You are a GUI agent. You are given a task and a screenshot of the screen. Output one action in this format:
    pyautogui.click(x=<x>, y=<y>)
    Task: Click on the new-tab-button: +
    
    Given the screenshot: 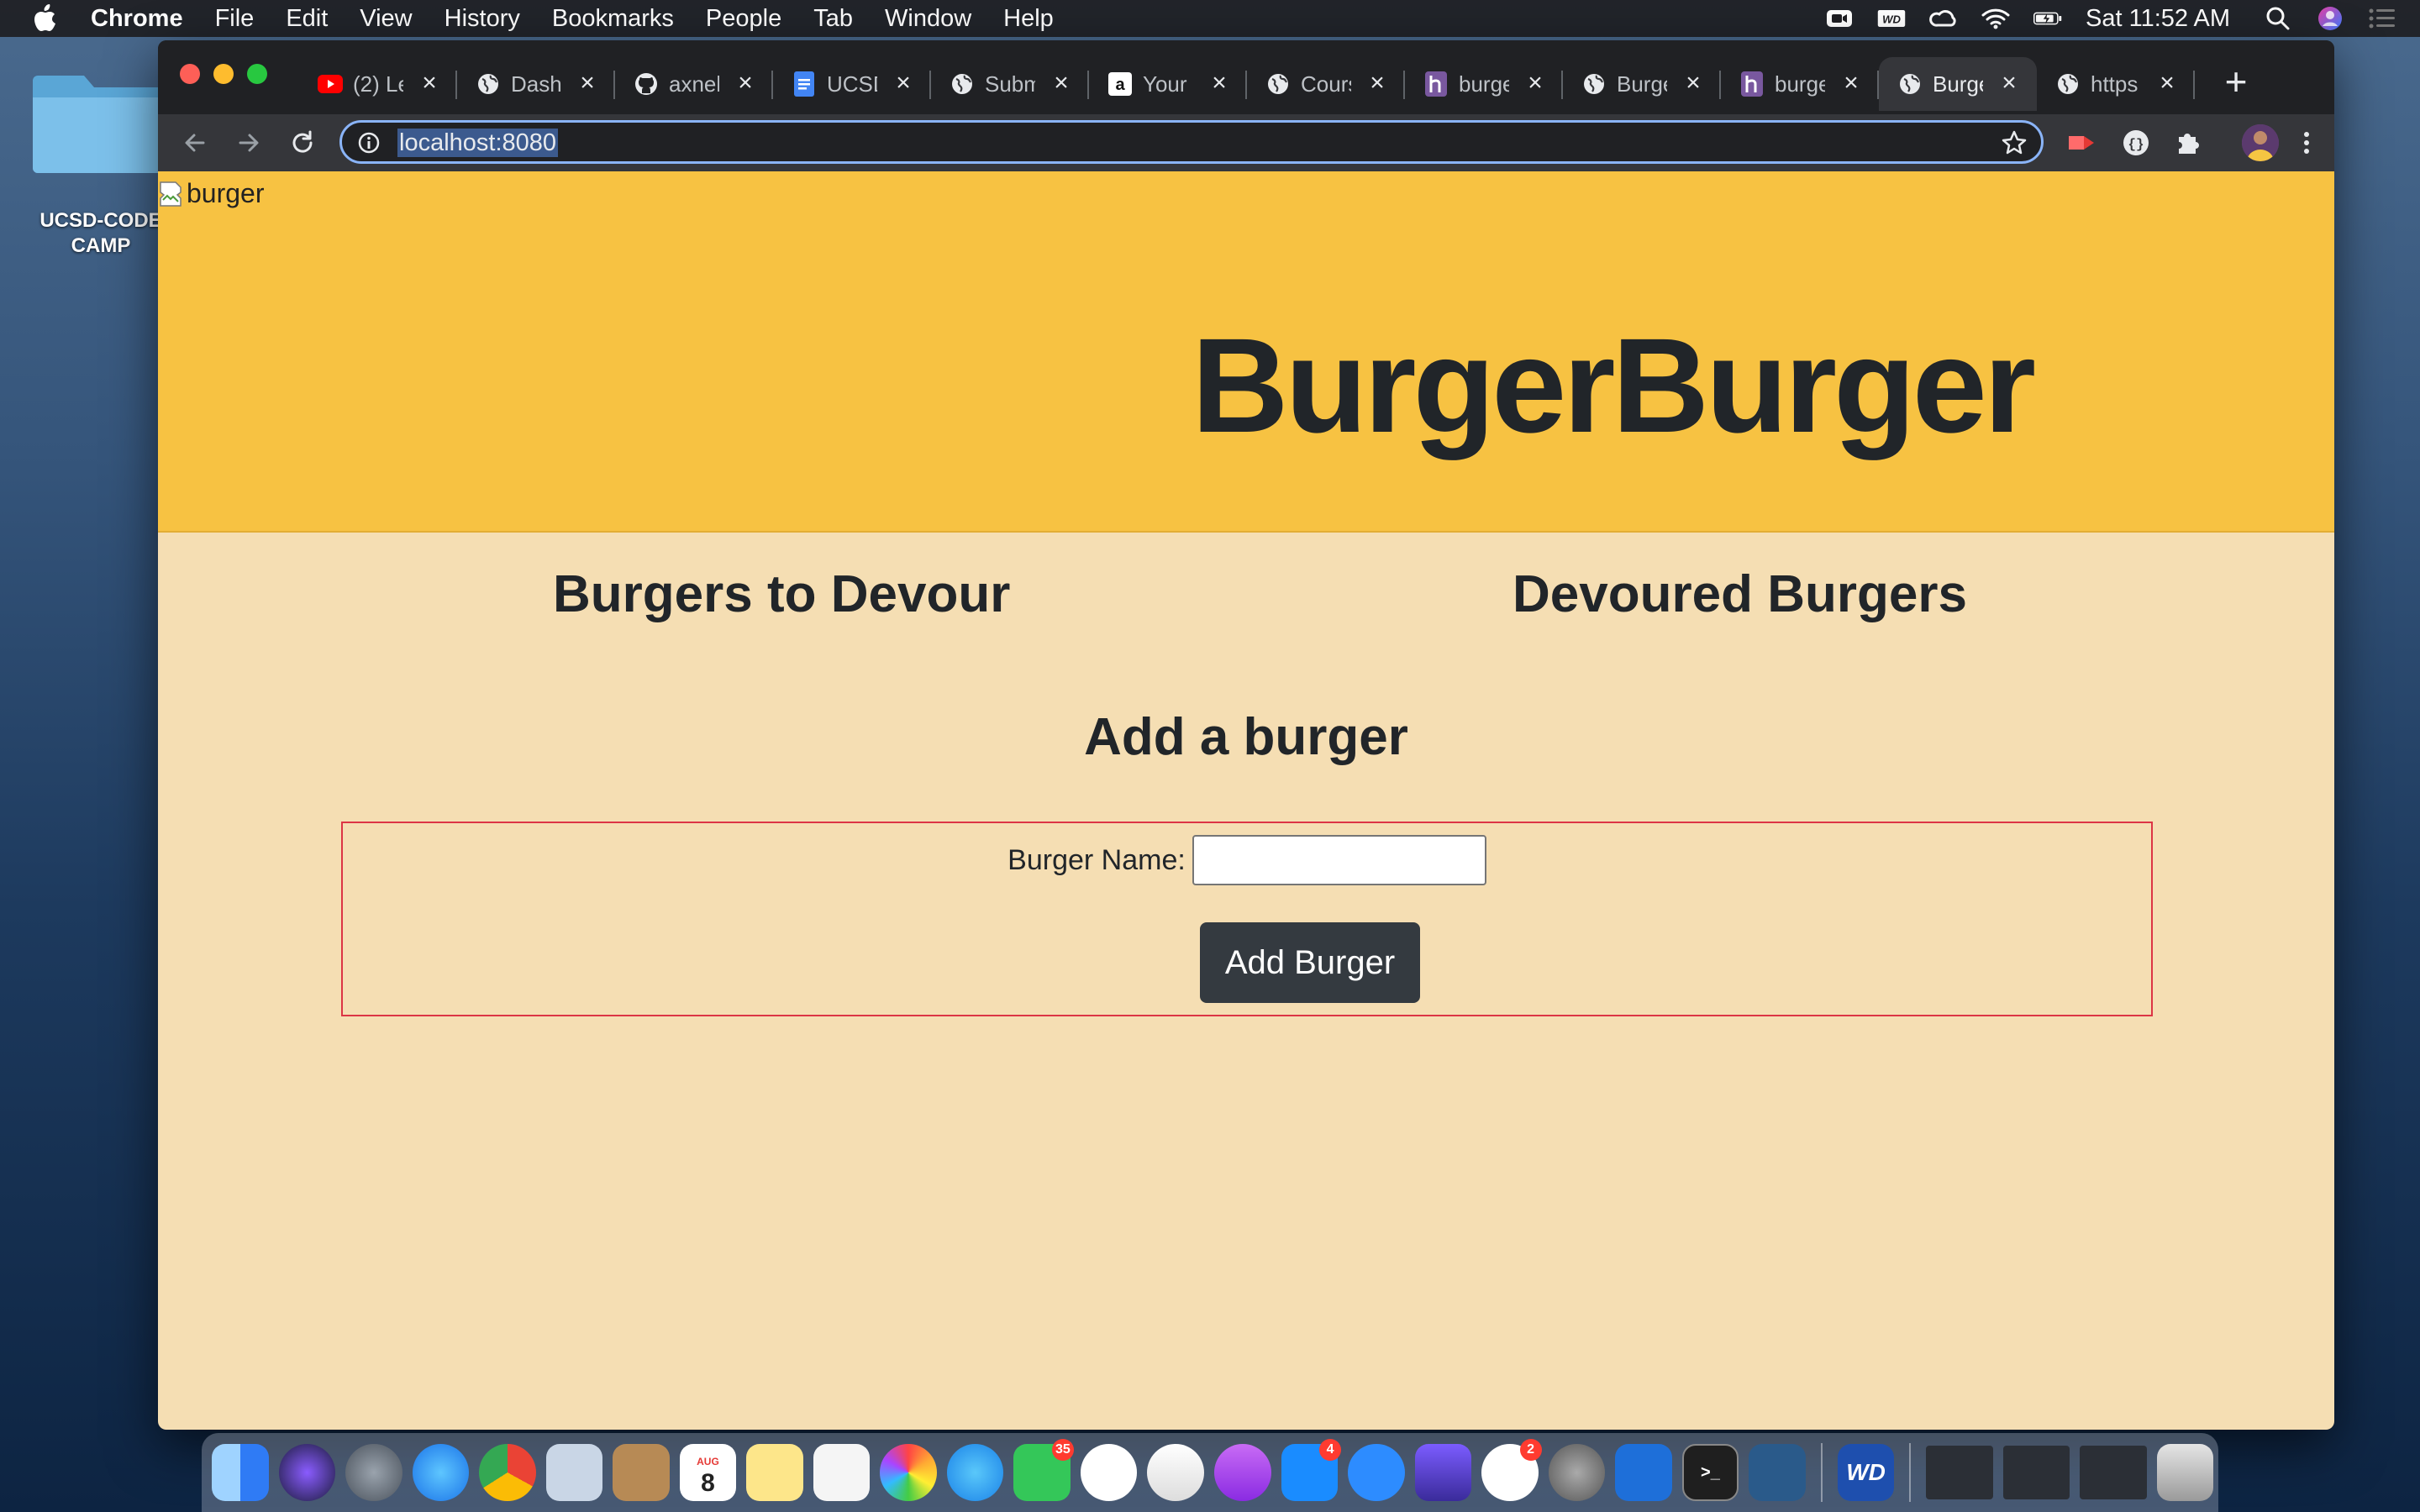 What is the action you would take?
    pyautogui.click(x=2236, y=81)
    